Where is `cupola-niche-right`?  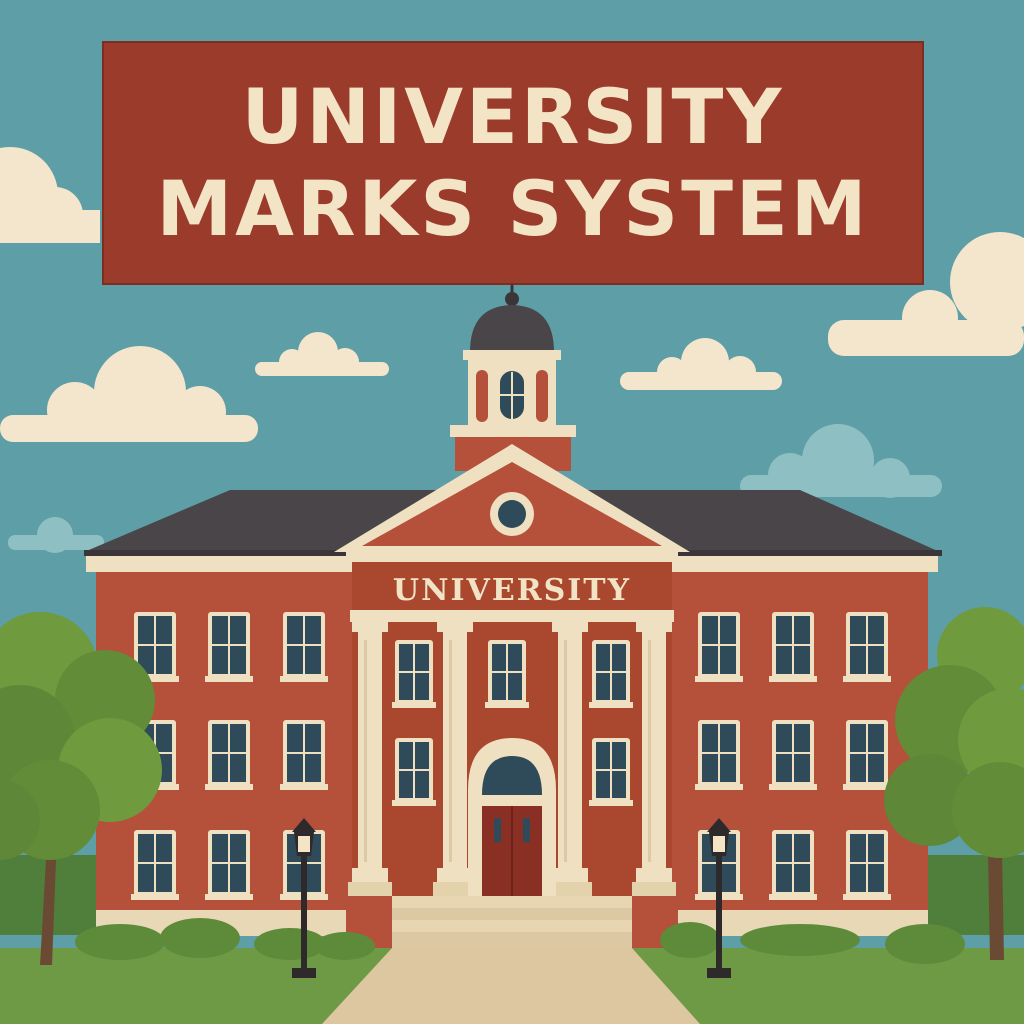 cupola-niche-right is located at coordinates (542, 396).